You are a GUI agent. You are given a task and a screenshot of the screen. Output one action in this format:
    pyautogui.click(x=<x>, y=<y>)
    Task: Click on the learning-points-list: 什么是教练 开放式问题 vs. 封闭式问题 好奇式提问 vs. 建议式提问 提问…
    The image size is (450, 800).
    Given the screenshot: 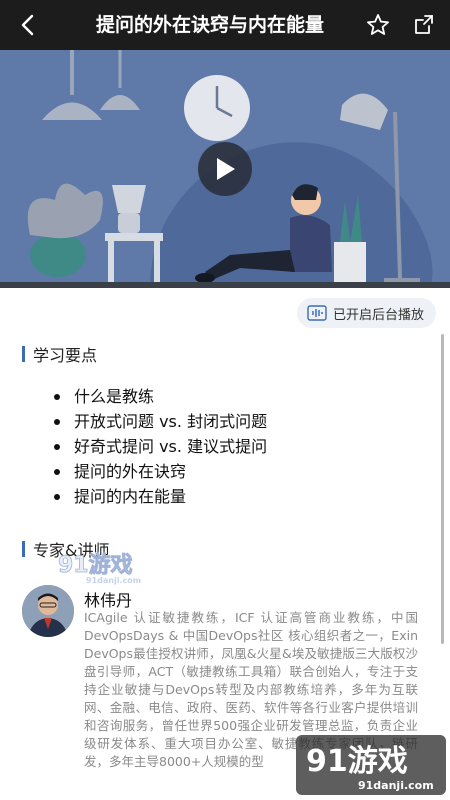 What is the action you would take?
    pyautogui.click(x=160, y=446)
    